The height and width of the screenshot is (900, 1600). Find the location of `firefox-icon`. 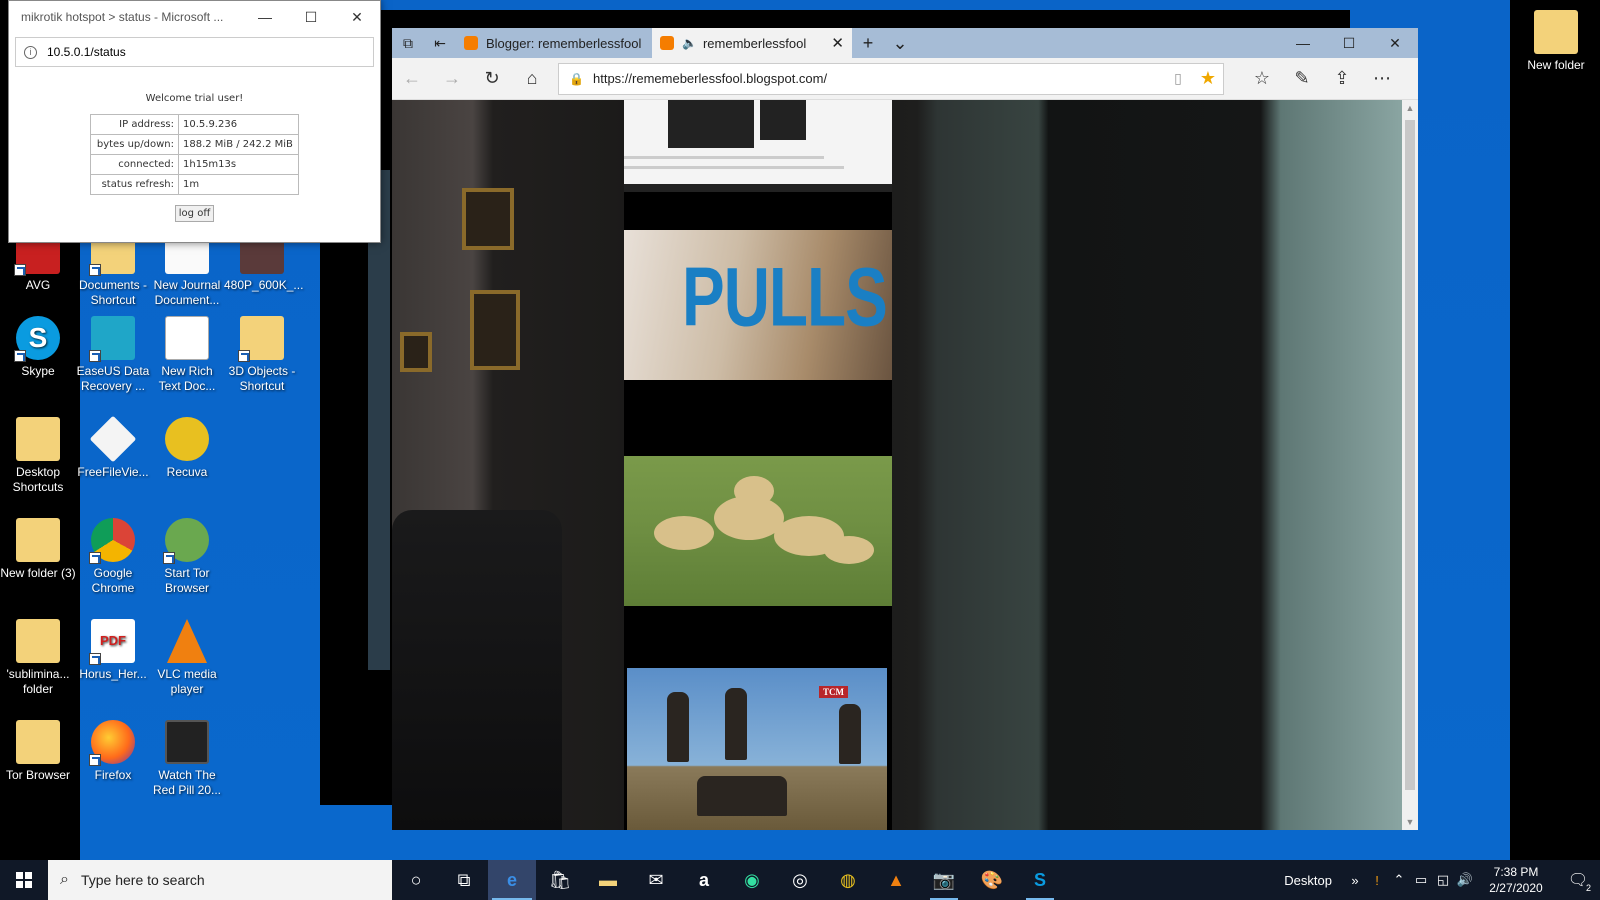

firefox-icon is located at coordinates (112, 743).